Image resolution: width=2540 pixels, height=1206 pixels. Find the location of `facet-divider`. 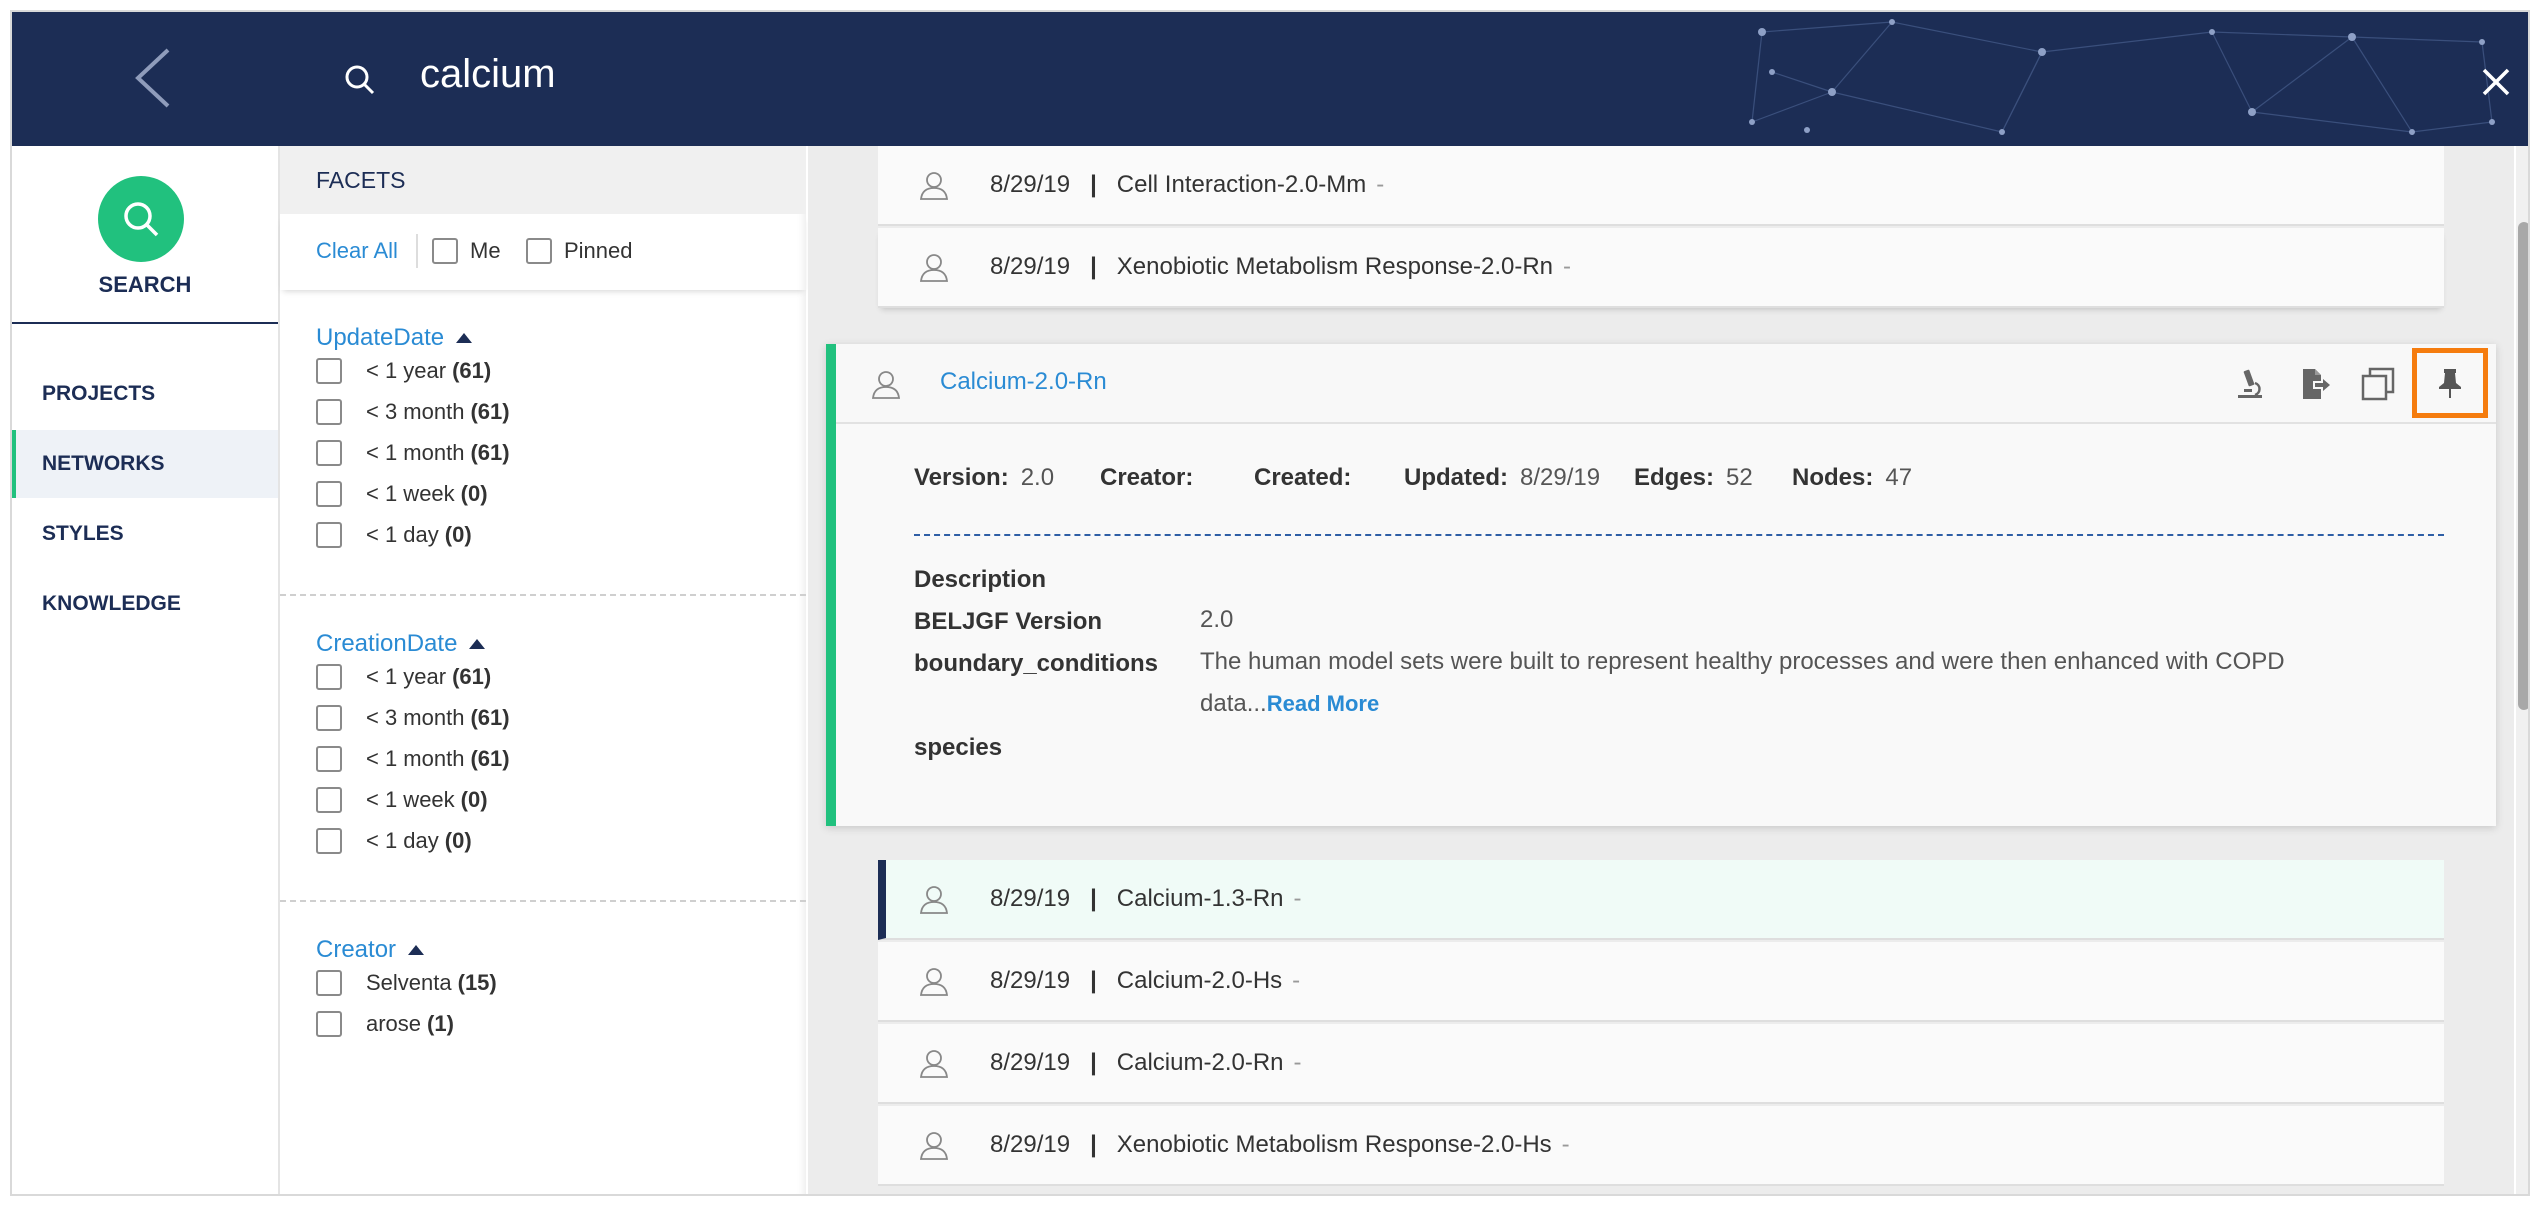

facet-divider is located at coordinates (543, 595).